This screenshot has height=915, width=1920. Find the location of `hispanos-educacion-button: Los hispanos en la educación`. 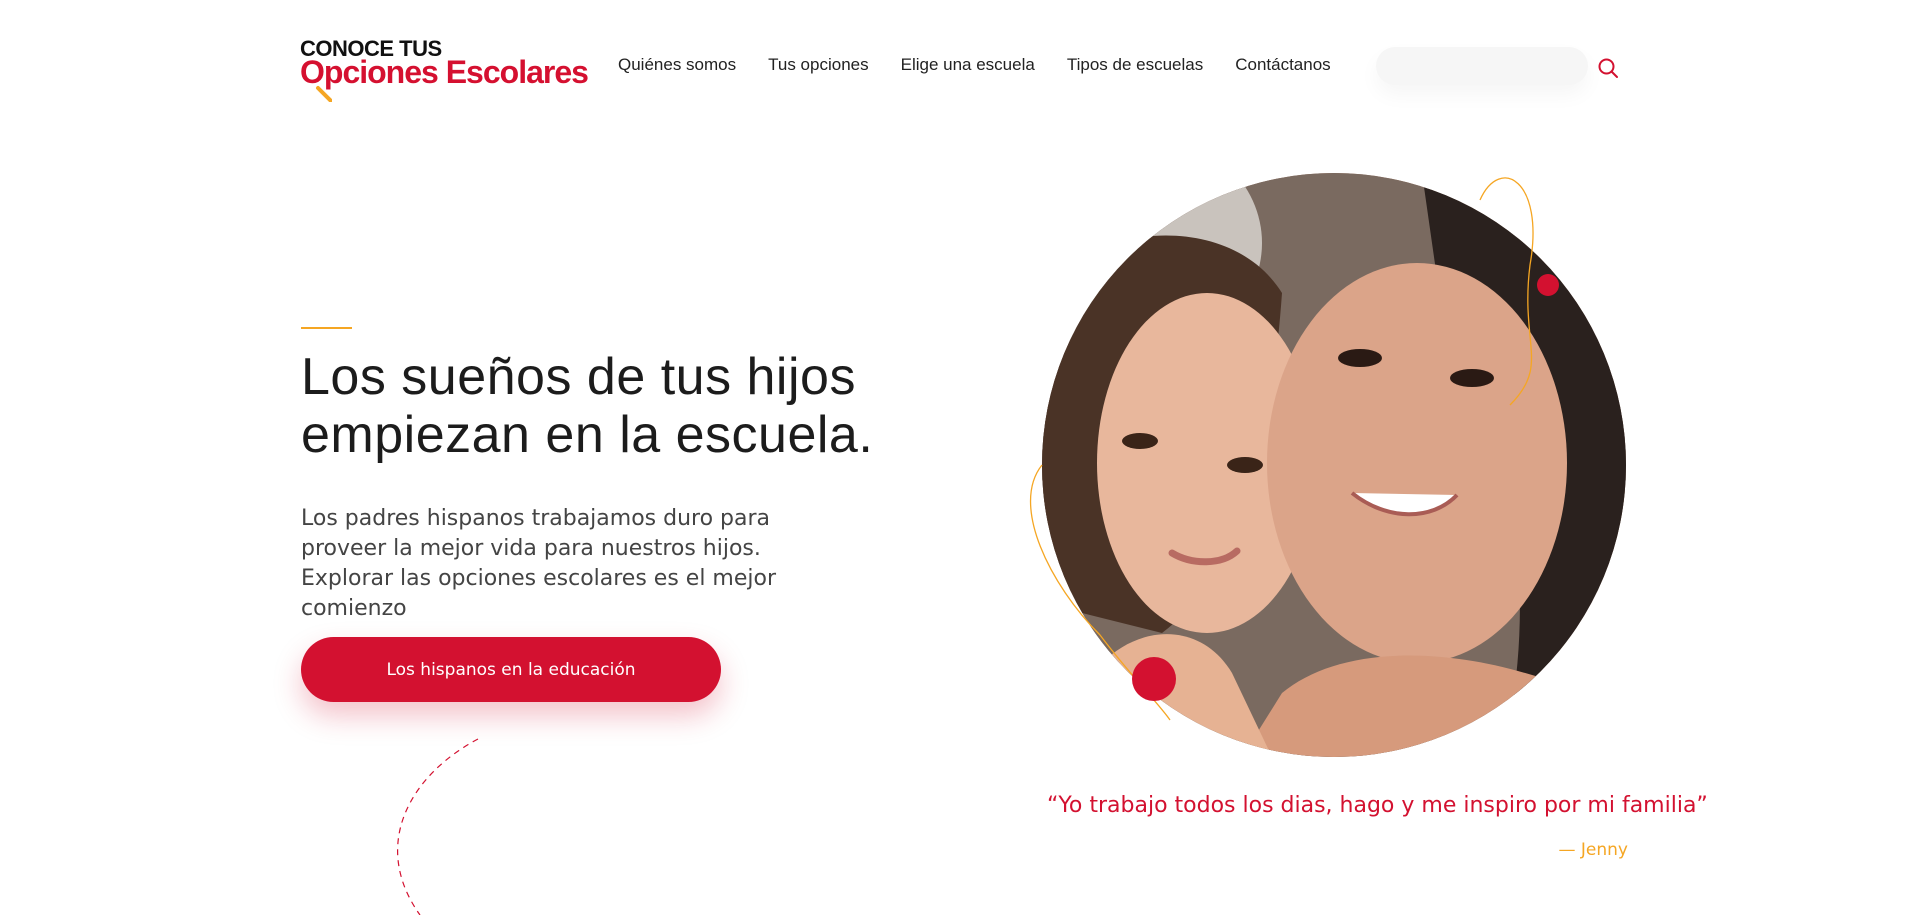

hispanos-educacion-button: Los hispanos en la educación is located at coordinates (511, 669).